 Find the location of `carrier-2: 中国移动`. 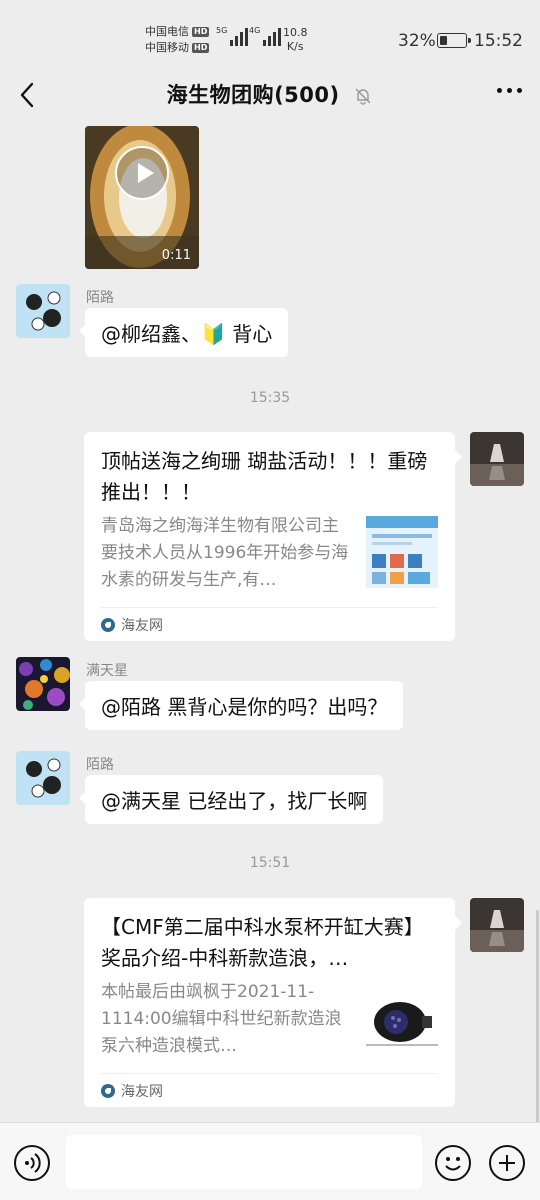

carrier-2: 中国移动 is located at coordinates (167, 47).